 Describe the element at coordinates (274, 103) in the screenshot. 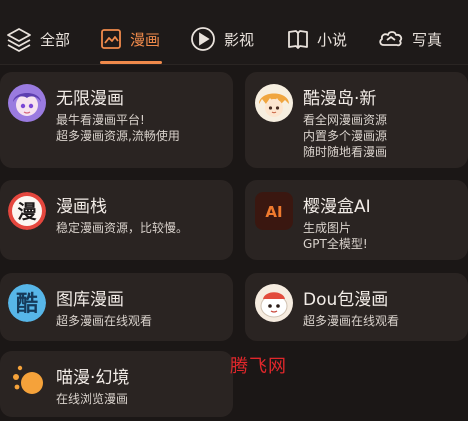

I see `anime-character-icon` at that location.